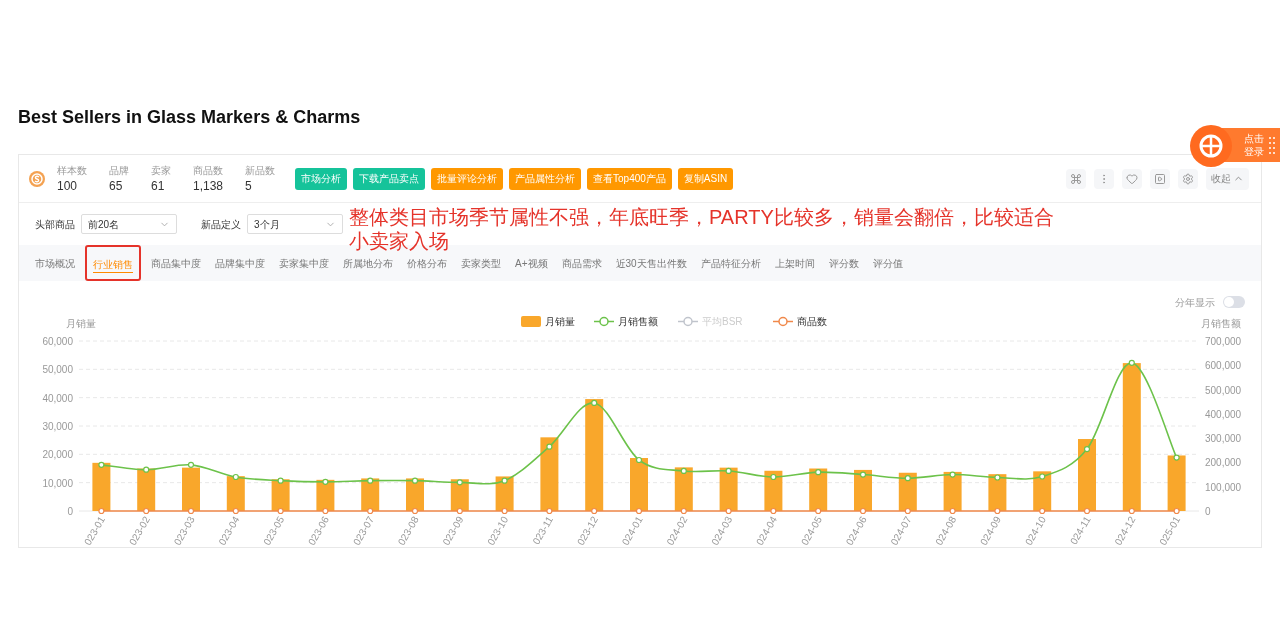 This screenshot has height=639, width=1280. Describe the element at coordinates (1195, 302) in the screenshot. I see `toggle-label: 分年显示` at that location.